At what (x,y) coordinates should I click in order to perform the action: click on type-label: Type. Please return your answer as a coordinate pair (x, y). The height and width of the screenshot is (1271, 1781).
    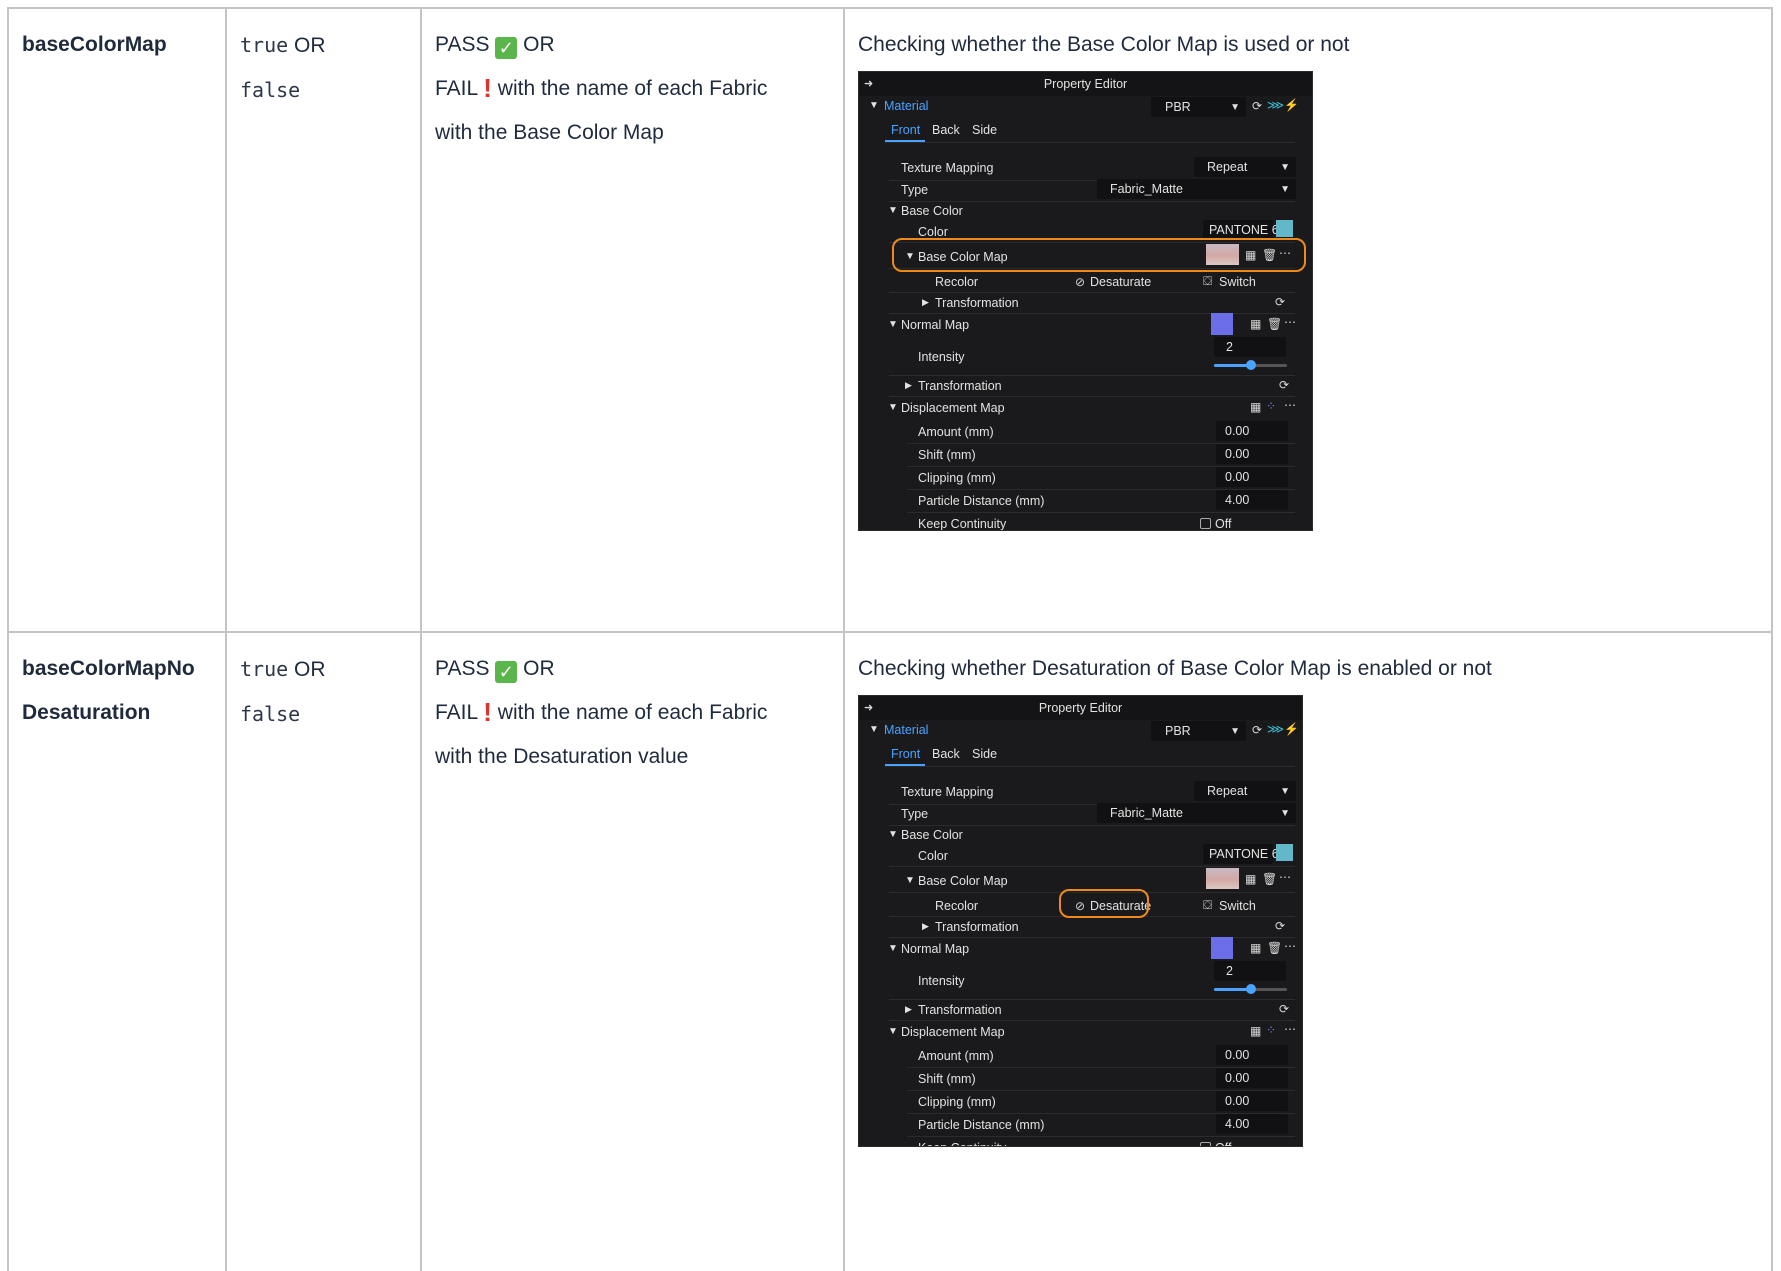
    Looking at the image, I should click on (915, 814).